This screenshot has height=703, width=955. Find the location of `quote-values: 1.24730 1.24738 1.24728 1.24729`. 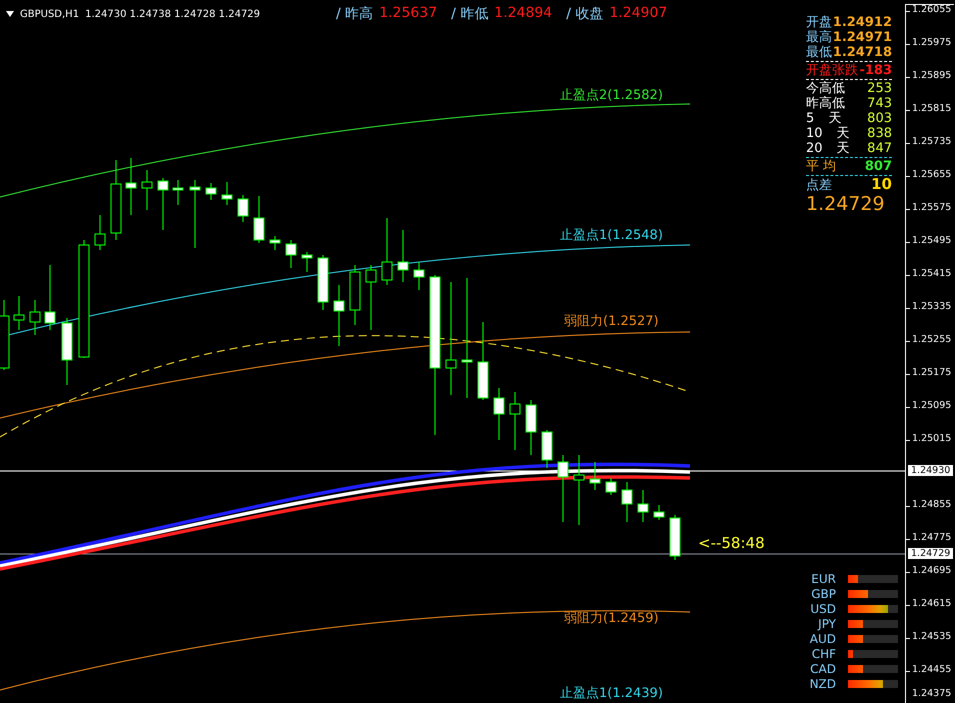

quote-values: 1.24730 1.24738 1.24728 1.24729 is located at coordinates (172, 14).